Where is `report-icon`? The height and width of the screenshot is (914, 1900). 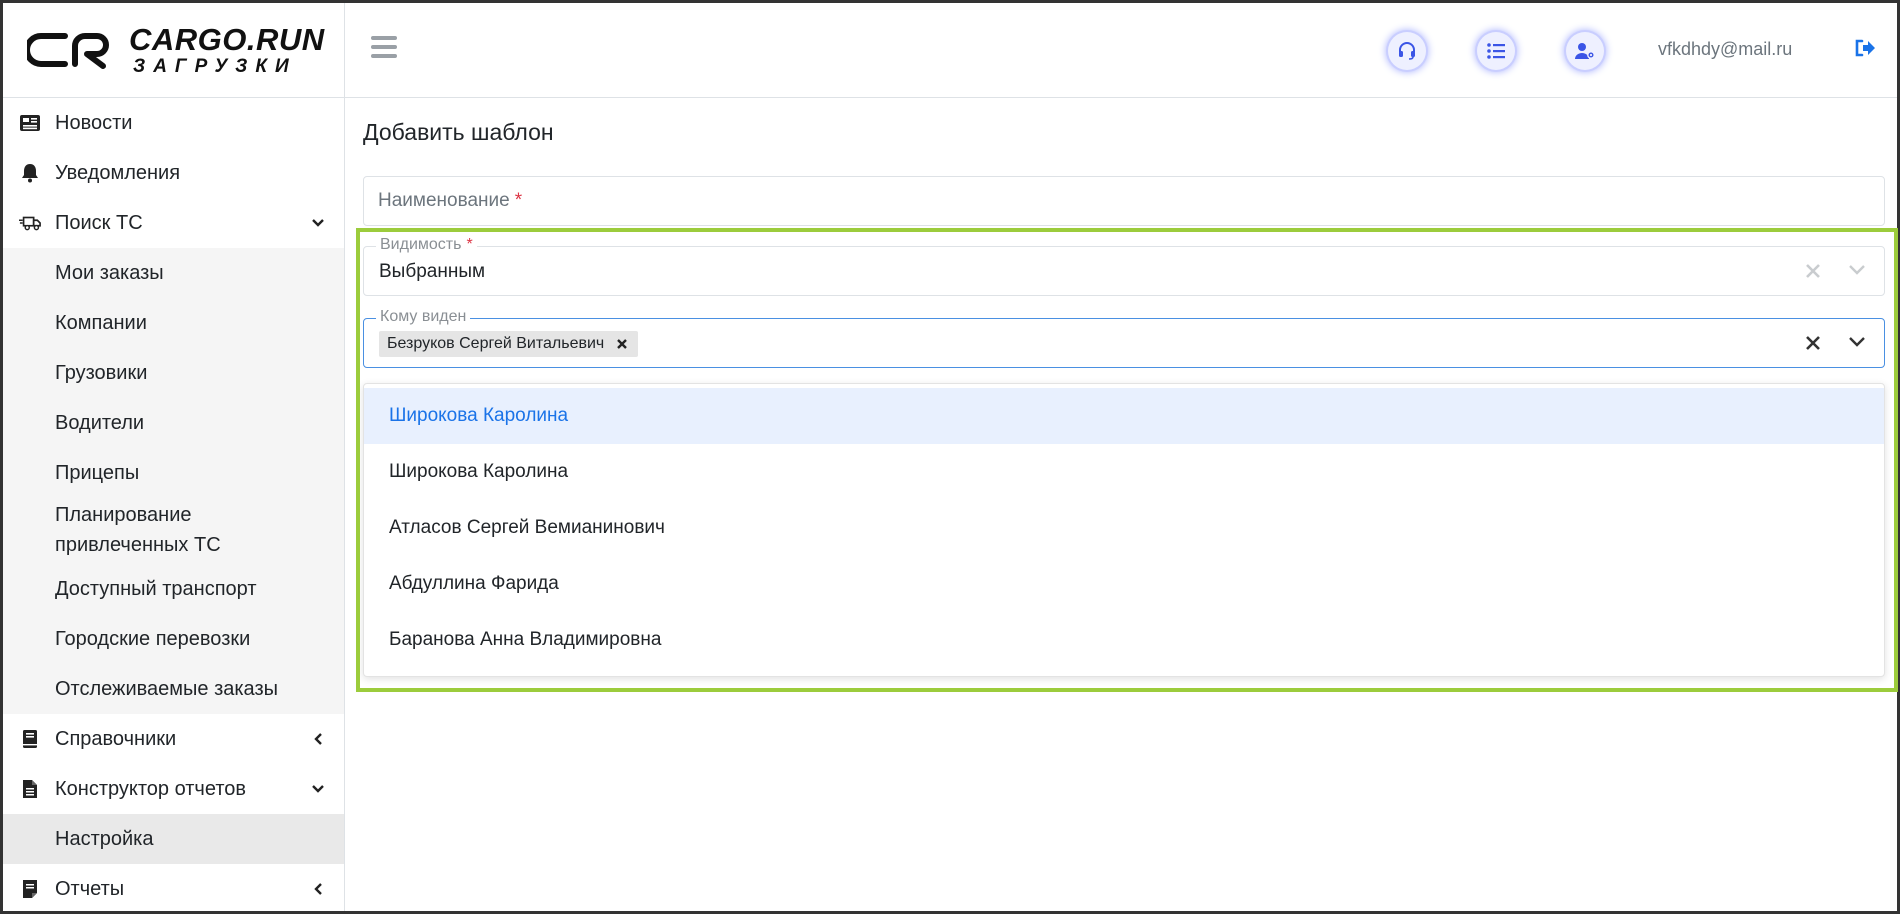 report-icon is located at coordinates (30, 889).